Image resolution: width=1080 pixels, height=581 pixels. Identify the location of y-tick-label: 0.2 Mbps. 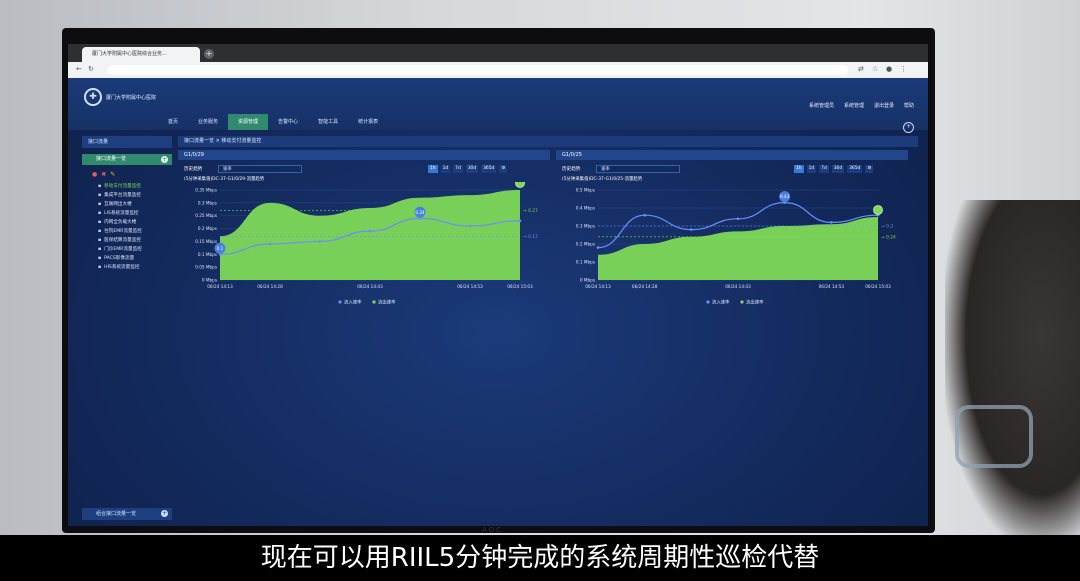
(207, 228).